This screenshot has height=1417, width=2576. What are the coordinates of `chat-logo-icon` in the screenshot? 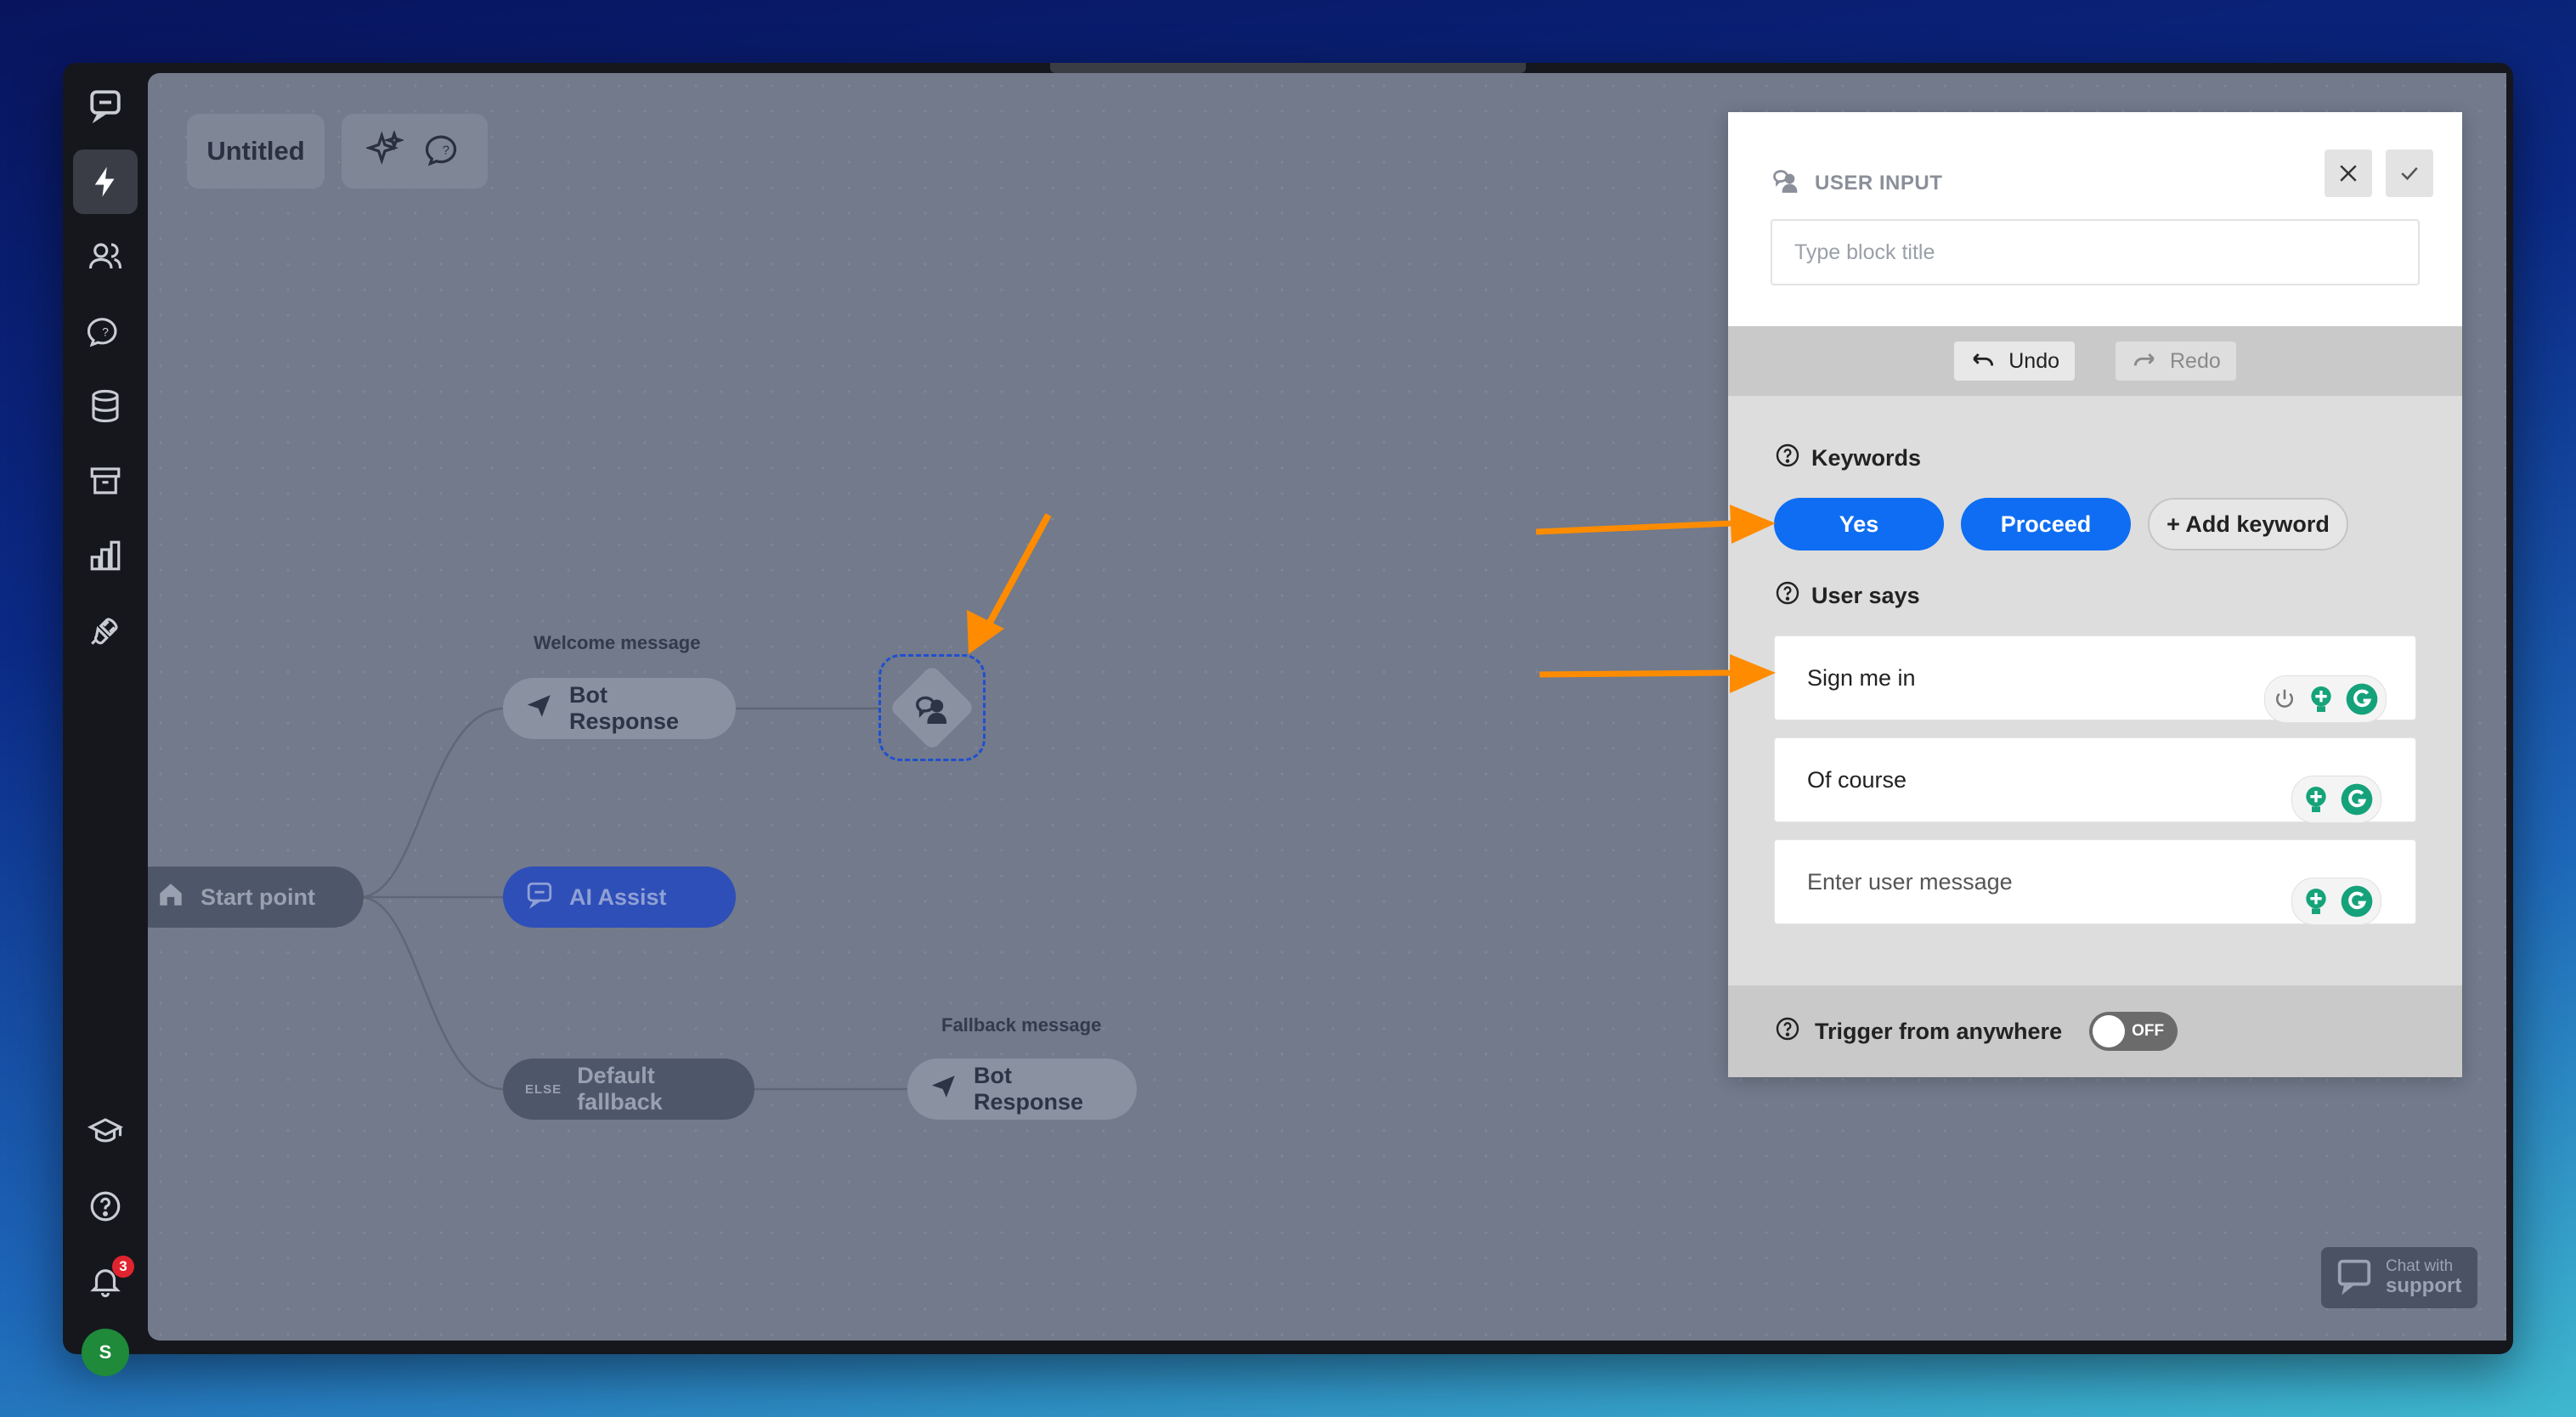 It's located at (105, 106).